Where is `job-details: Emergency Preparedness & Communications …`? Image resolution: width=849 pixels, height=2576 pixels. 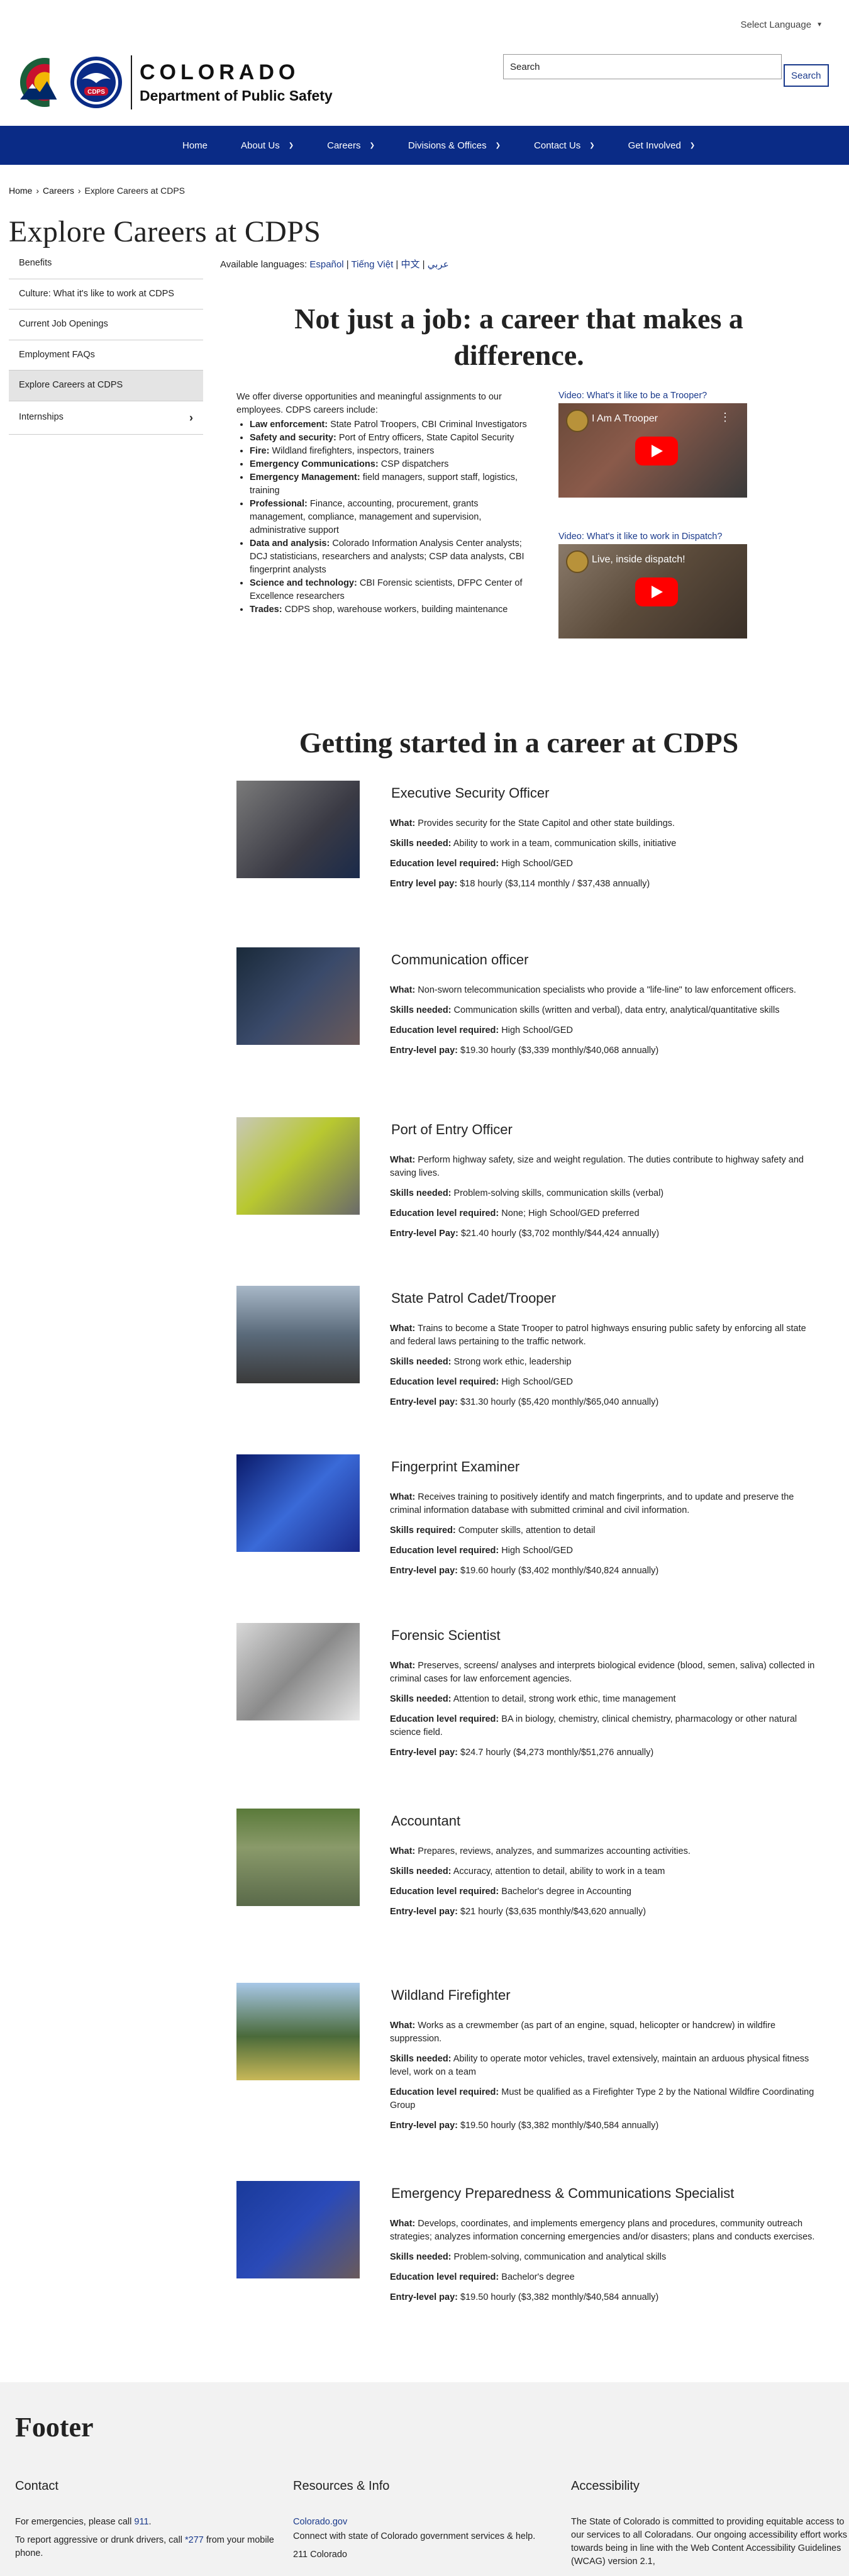
job-details: Emergency Preparedness & Communications … is located at coordinates (604, 2246).